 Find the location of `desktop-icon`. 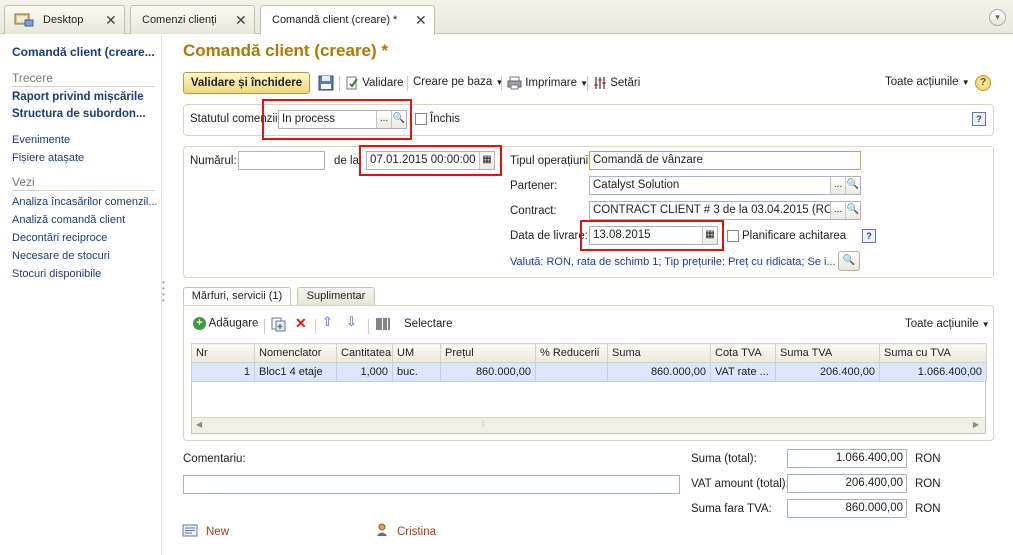

desktop-icon is located at coordinates (24, 20).